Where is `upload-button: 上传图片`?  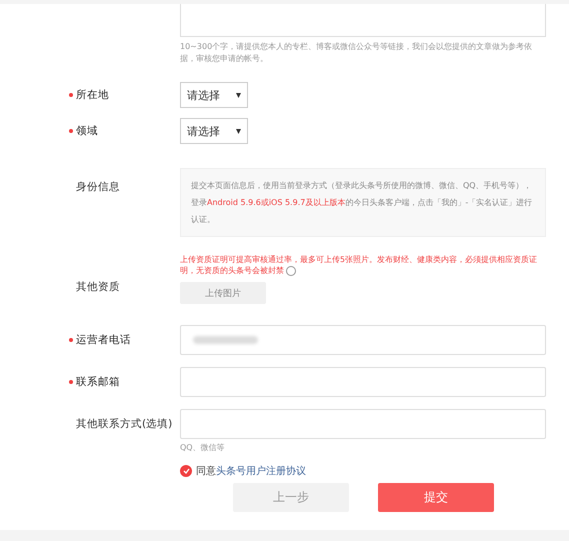 upload-button: 上传图片 is located at coordinates (223, 293).